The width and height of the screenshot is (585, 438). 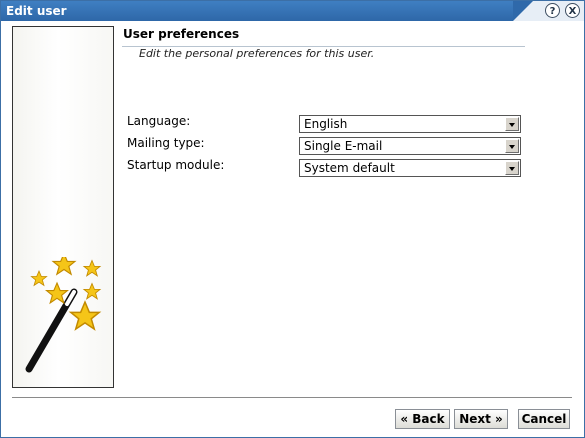 What do you see at coordinates (523, 11) in the screenshot?
I see `title-tab-slant` at bounding box center [523, 11].